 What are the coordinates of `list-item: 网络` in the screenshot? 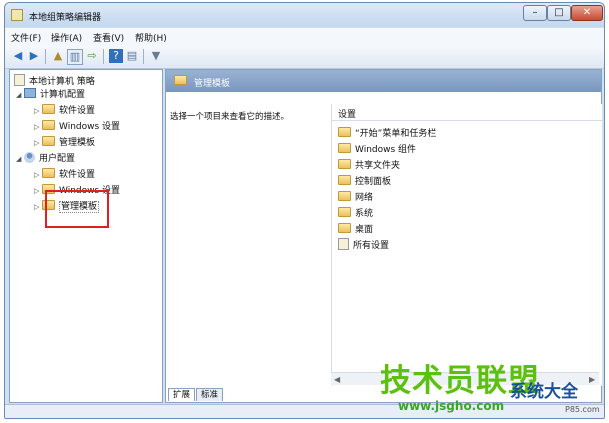 It's located at (355, 196).